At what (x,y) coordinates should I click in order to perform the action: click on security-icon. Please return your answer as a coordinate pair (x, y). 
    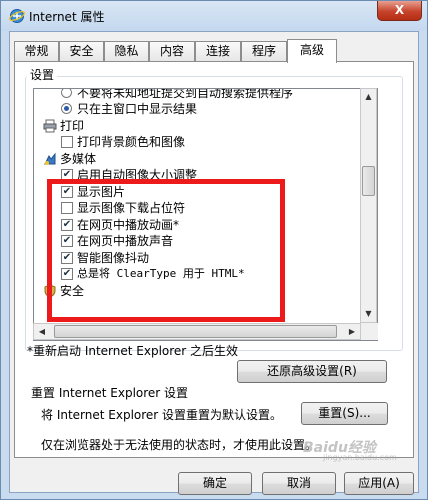
    Looking at the image, I should click on (50, 291).